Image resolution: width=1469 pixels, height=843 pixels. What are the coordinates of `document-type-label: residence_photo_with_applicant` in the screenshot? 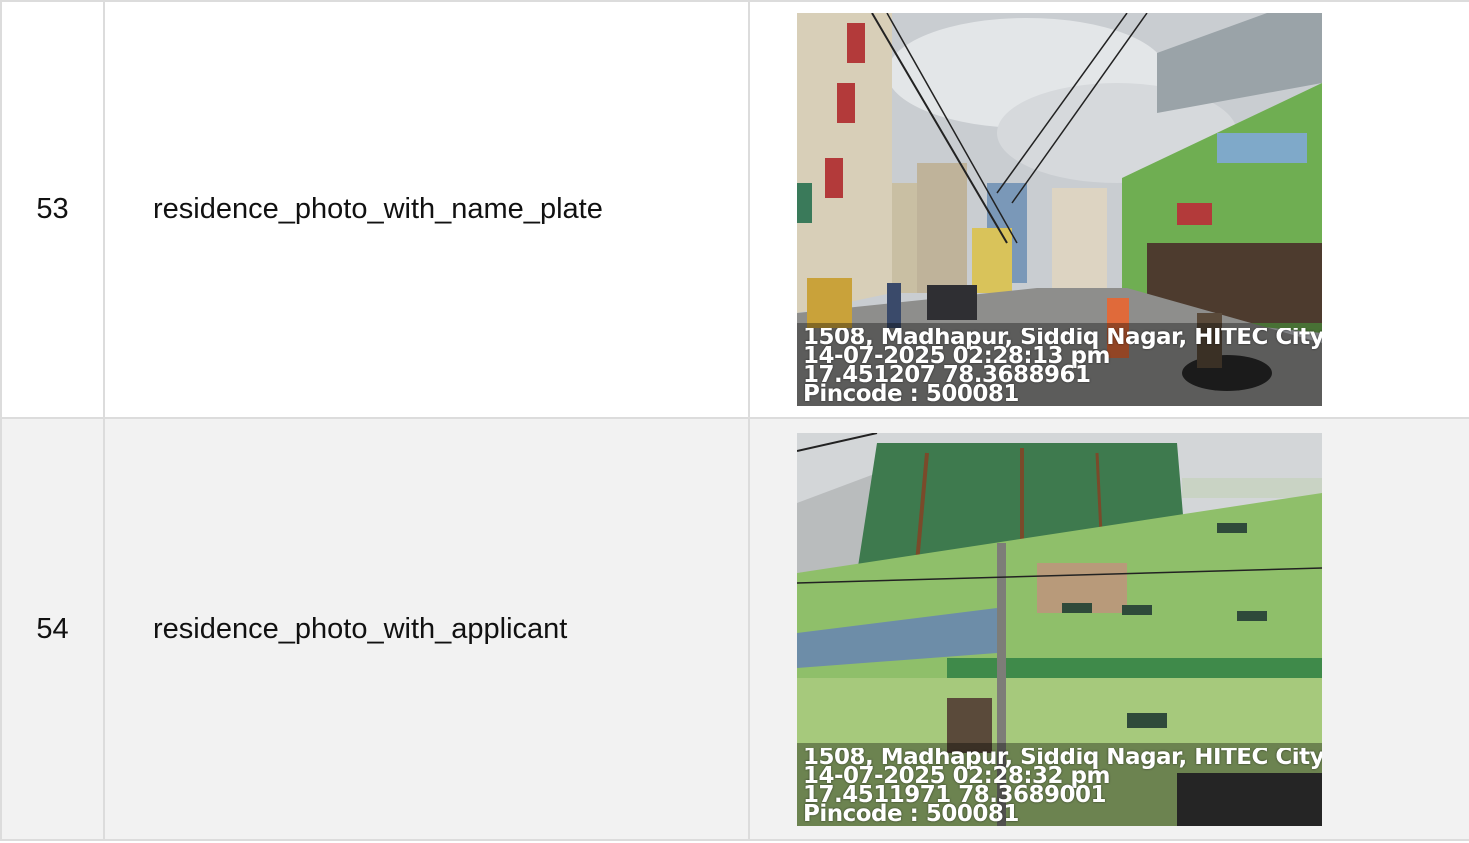 It's located at (360, 628).